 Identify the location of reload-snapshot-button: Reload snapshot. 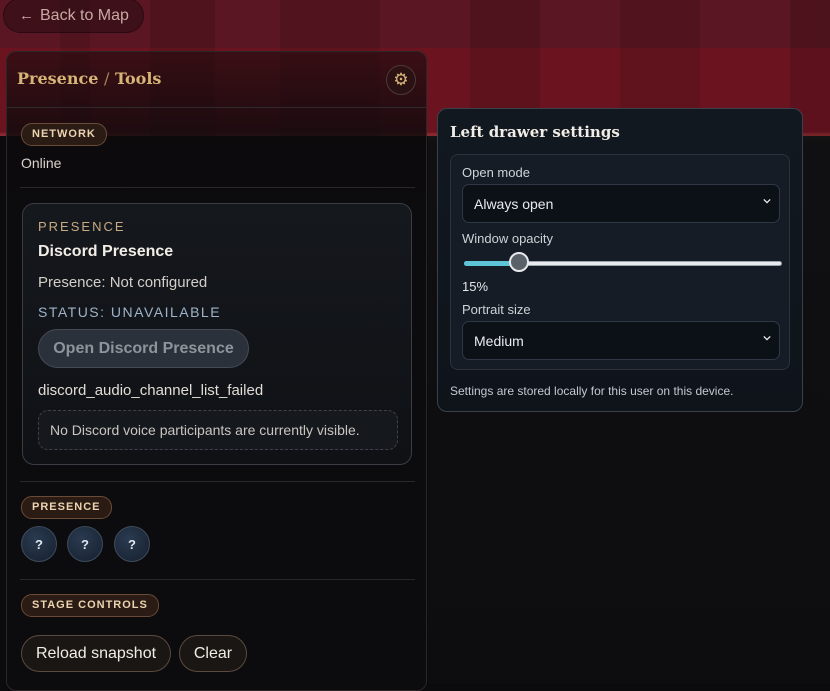
(96, 653).